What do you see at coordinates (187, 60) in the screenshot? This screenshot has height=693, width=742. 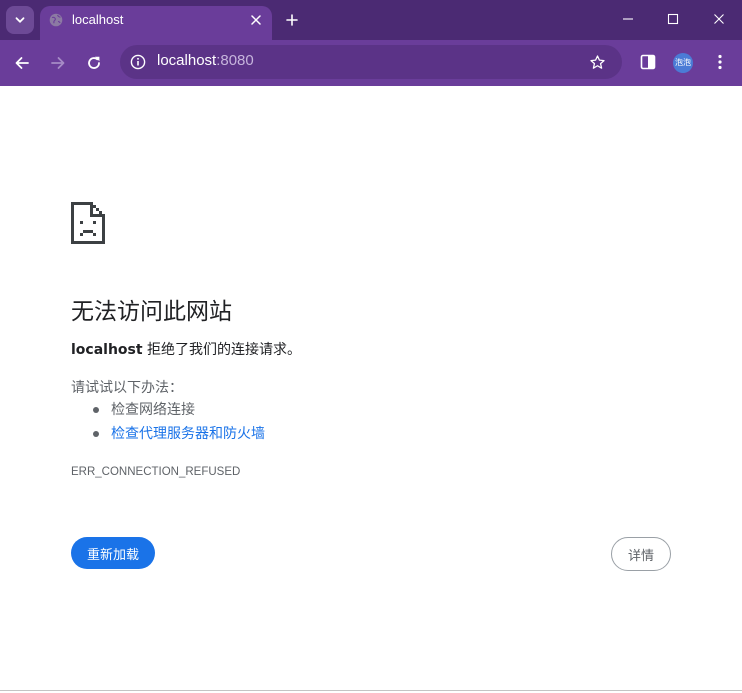 I see `url-host: localhost` at bounding box center [187, 60].